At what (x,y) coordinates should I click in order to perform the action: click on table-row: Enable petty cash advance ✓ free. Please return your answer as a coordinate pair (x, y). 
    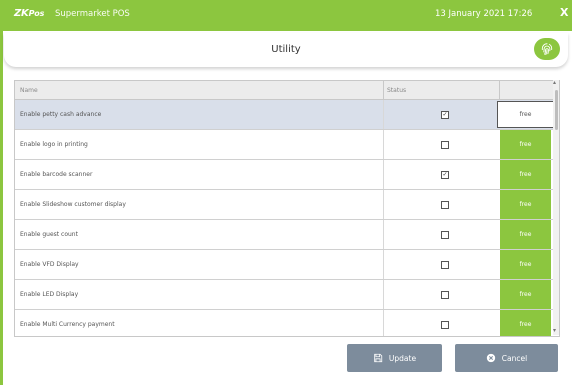
    Looking at the image, I should click on (287, 115).